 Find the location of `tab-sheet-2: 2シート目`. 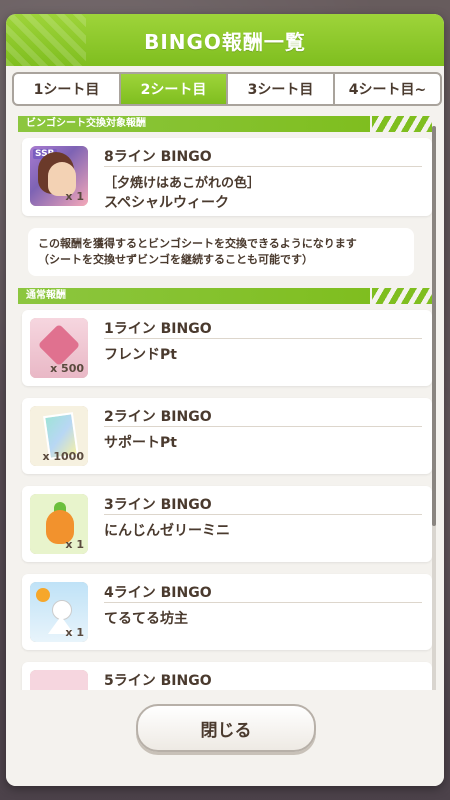

tab-sheet-2: 2シート目 is located at coordinates (174, 89).